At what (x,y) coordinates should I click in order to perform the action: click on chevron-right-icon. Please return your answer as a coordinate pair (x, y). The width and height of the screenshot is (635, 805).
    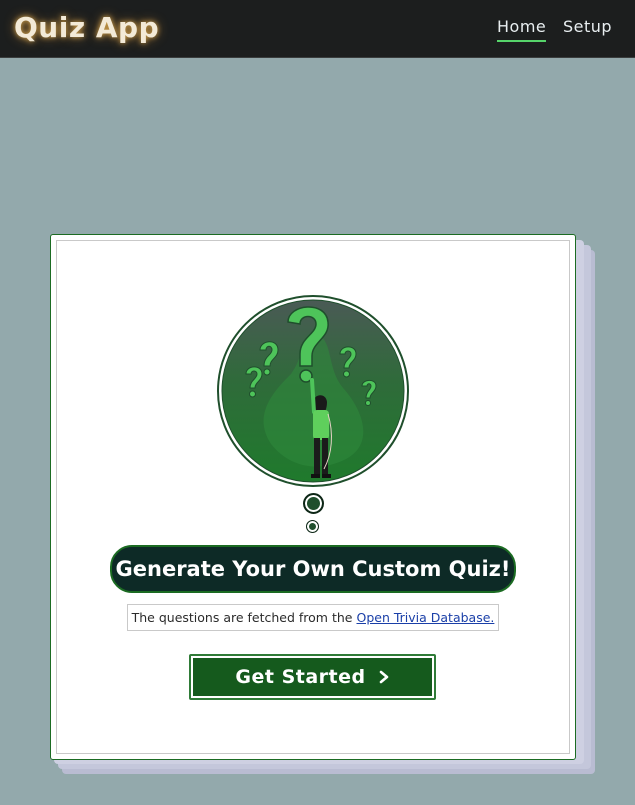
    Looking at the image, I should click on (383, 677).